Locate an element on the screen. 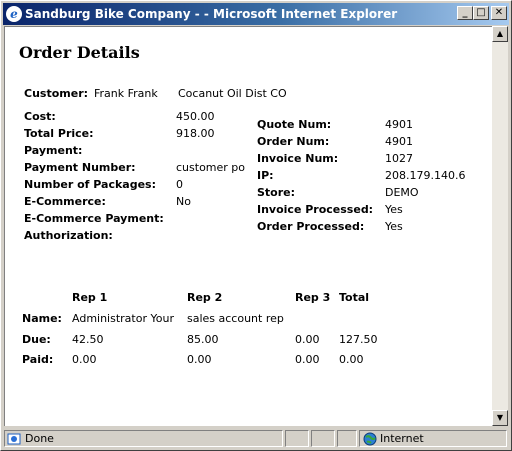  invoice-num-value: 1027 is located at coordinates (399, 158).